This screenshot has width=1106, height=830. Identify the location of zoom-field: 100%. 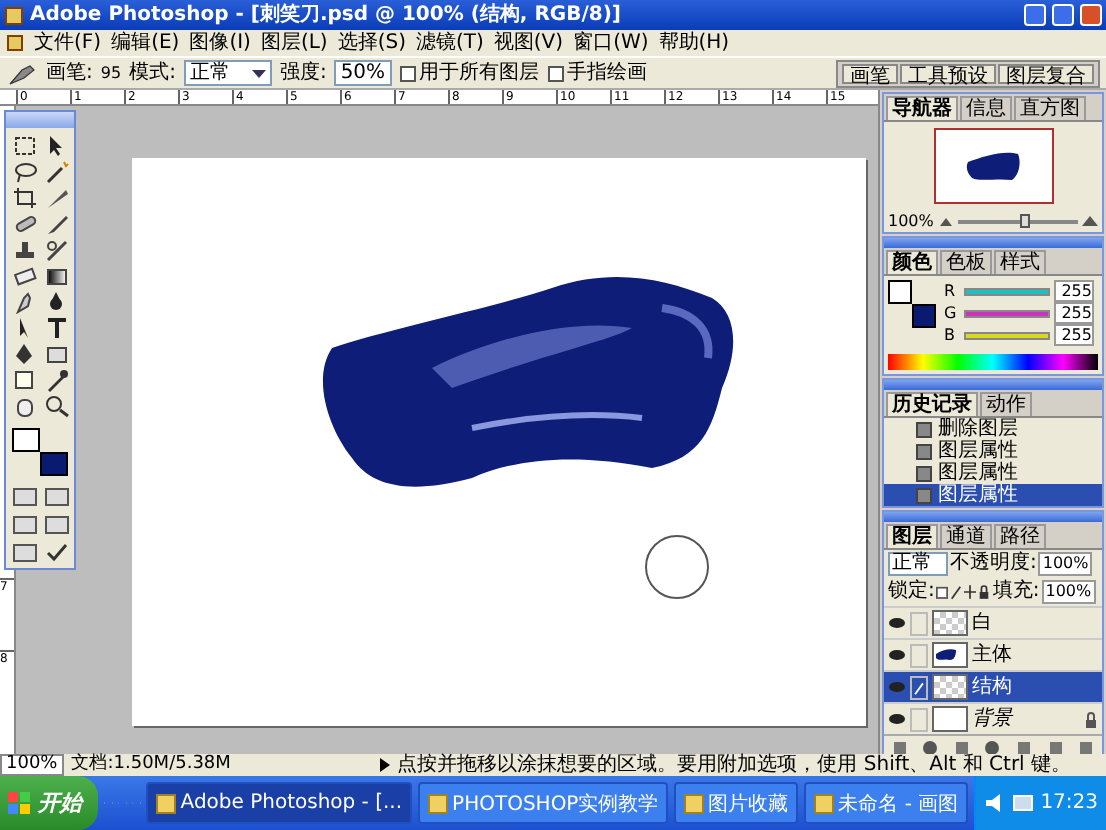
(32, 765).